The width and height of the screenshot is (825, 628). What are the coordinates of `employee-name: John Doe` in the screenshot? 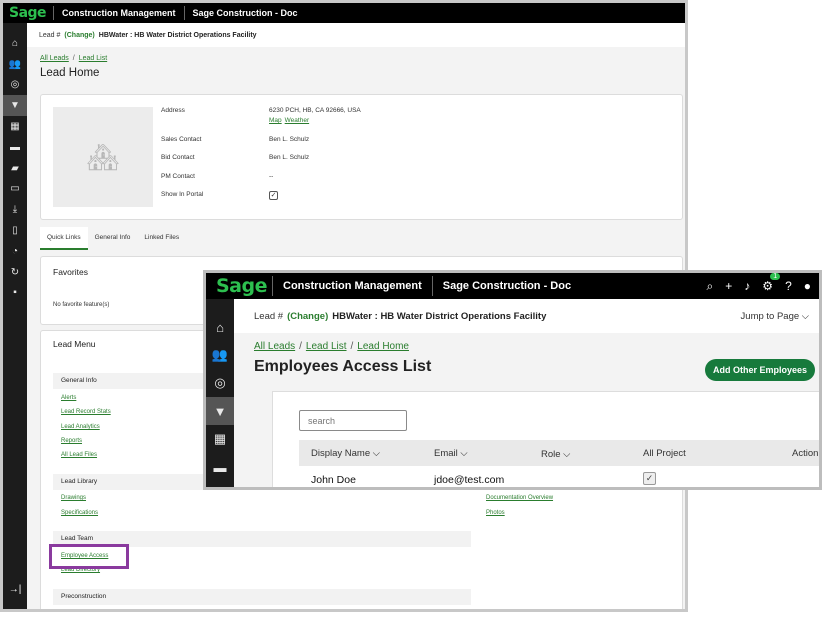 It's located at (333, 480).